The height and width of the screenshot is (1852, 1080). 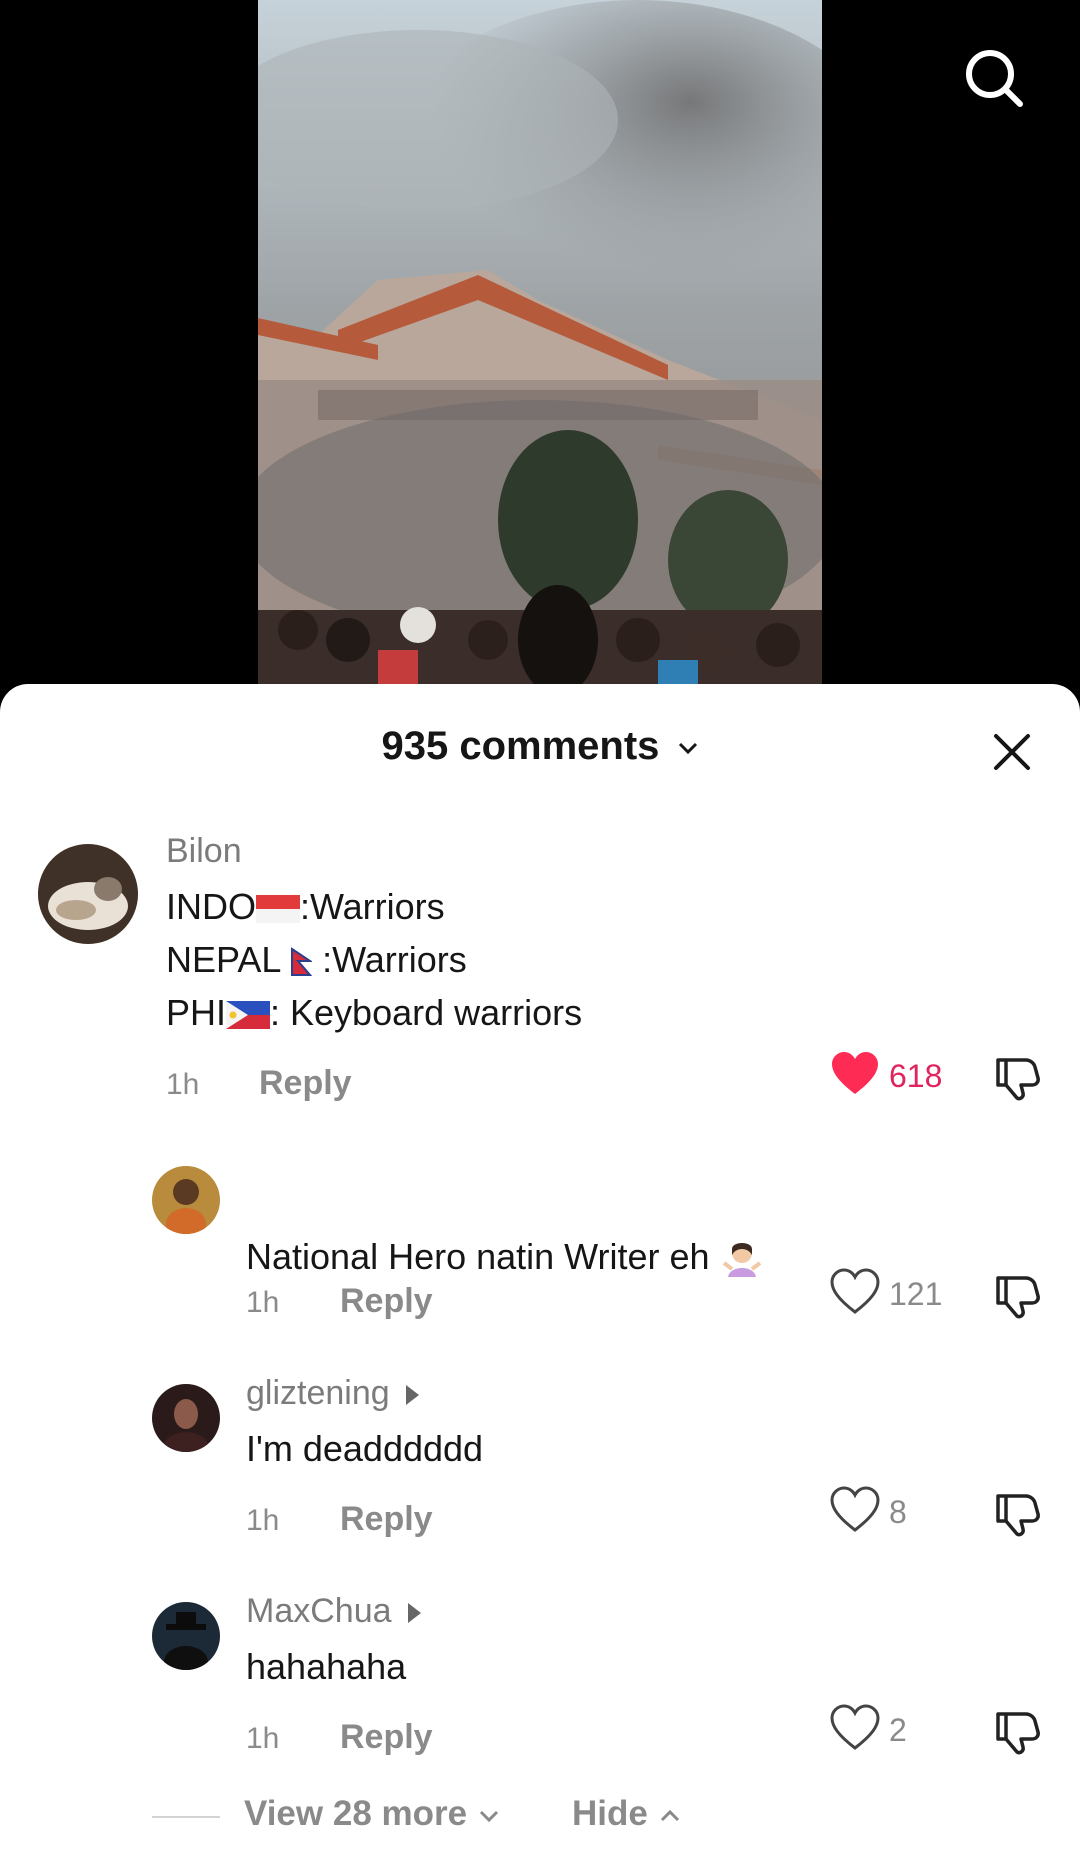 I want to click on comment-username: MaxChua, so click(x=333, y=1611).